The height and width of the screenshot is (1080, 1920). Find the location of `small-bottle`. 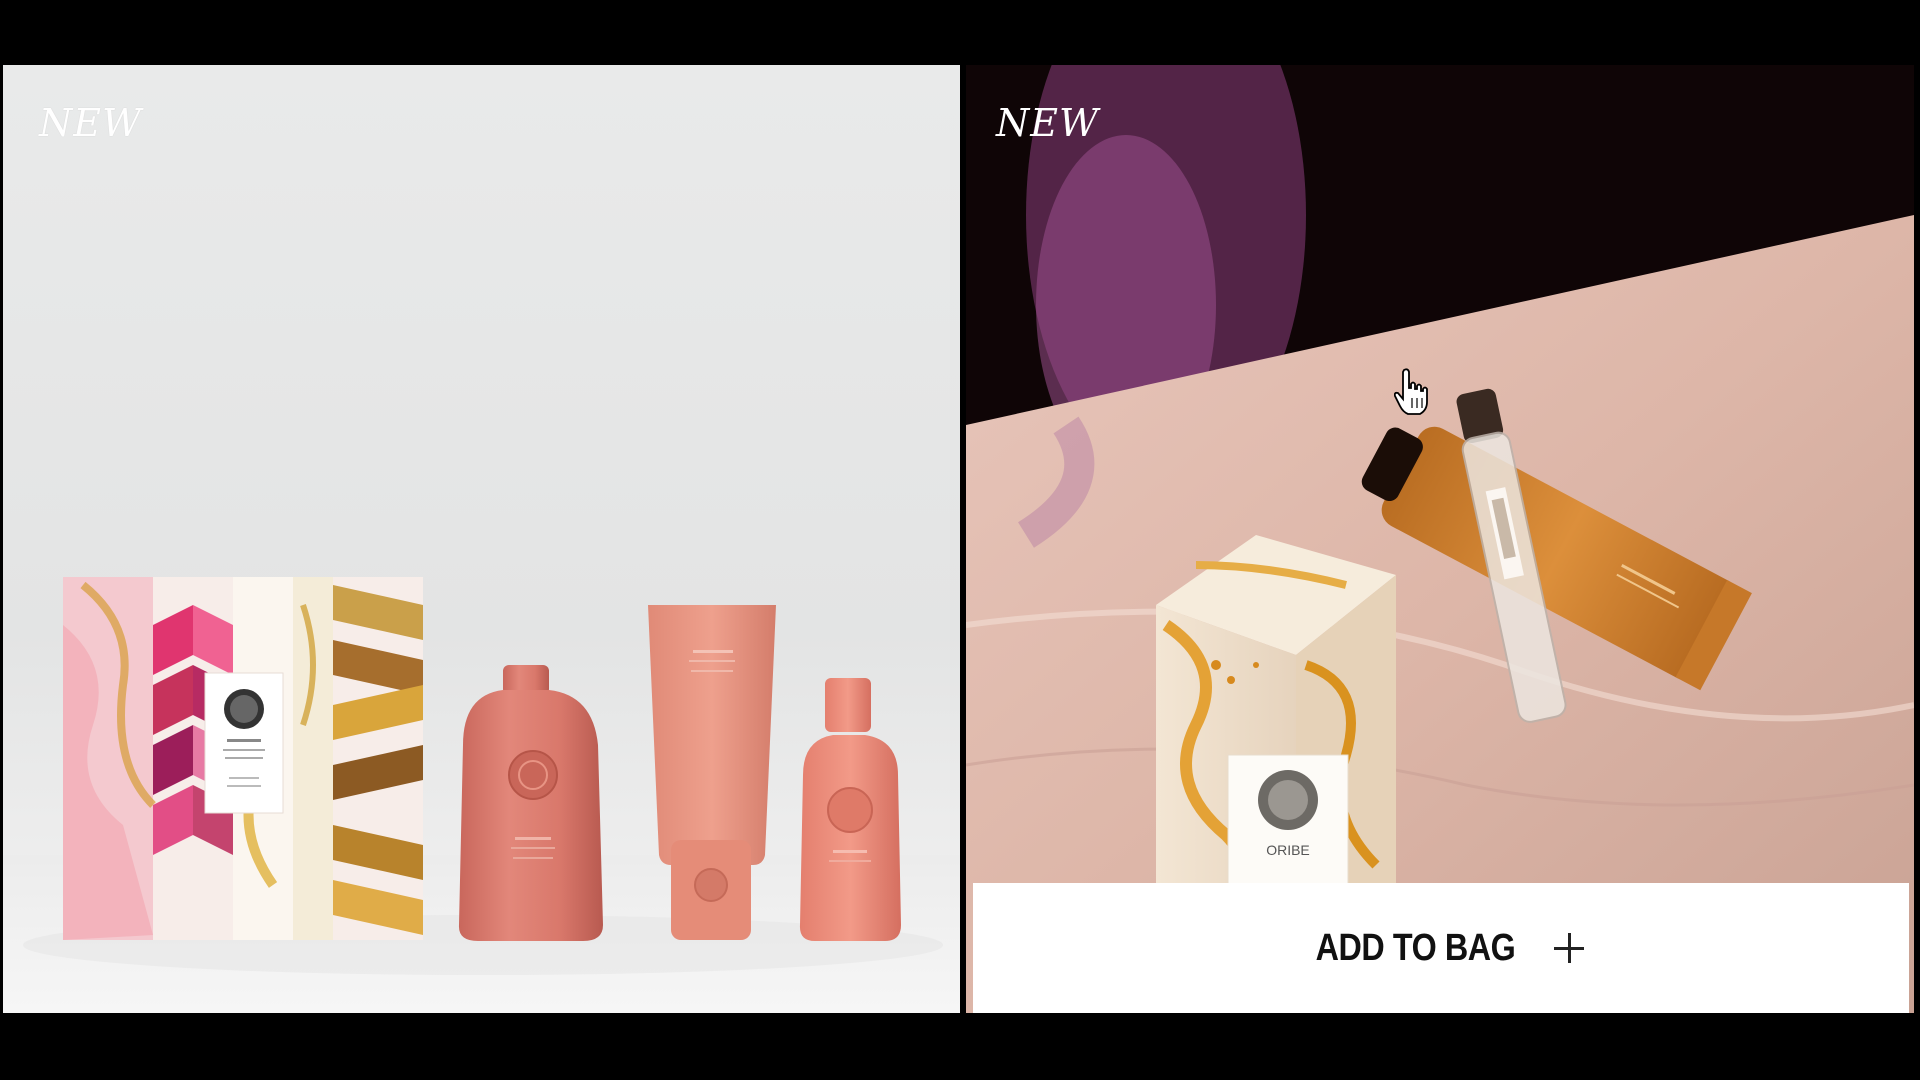

small-bottle is located at coordinates (850, 809).